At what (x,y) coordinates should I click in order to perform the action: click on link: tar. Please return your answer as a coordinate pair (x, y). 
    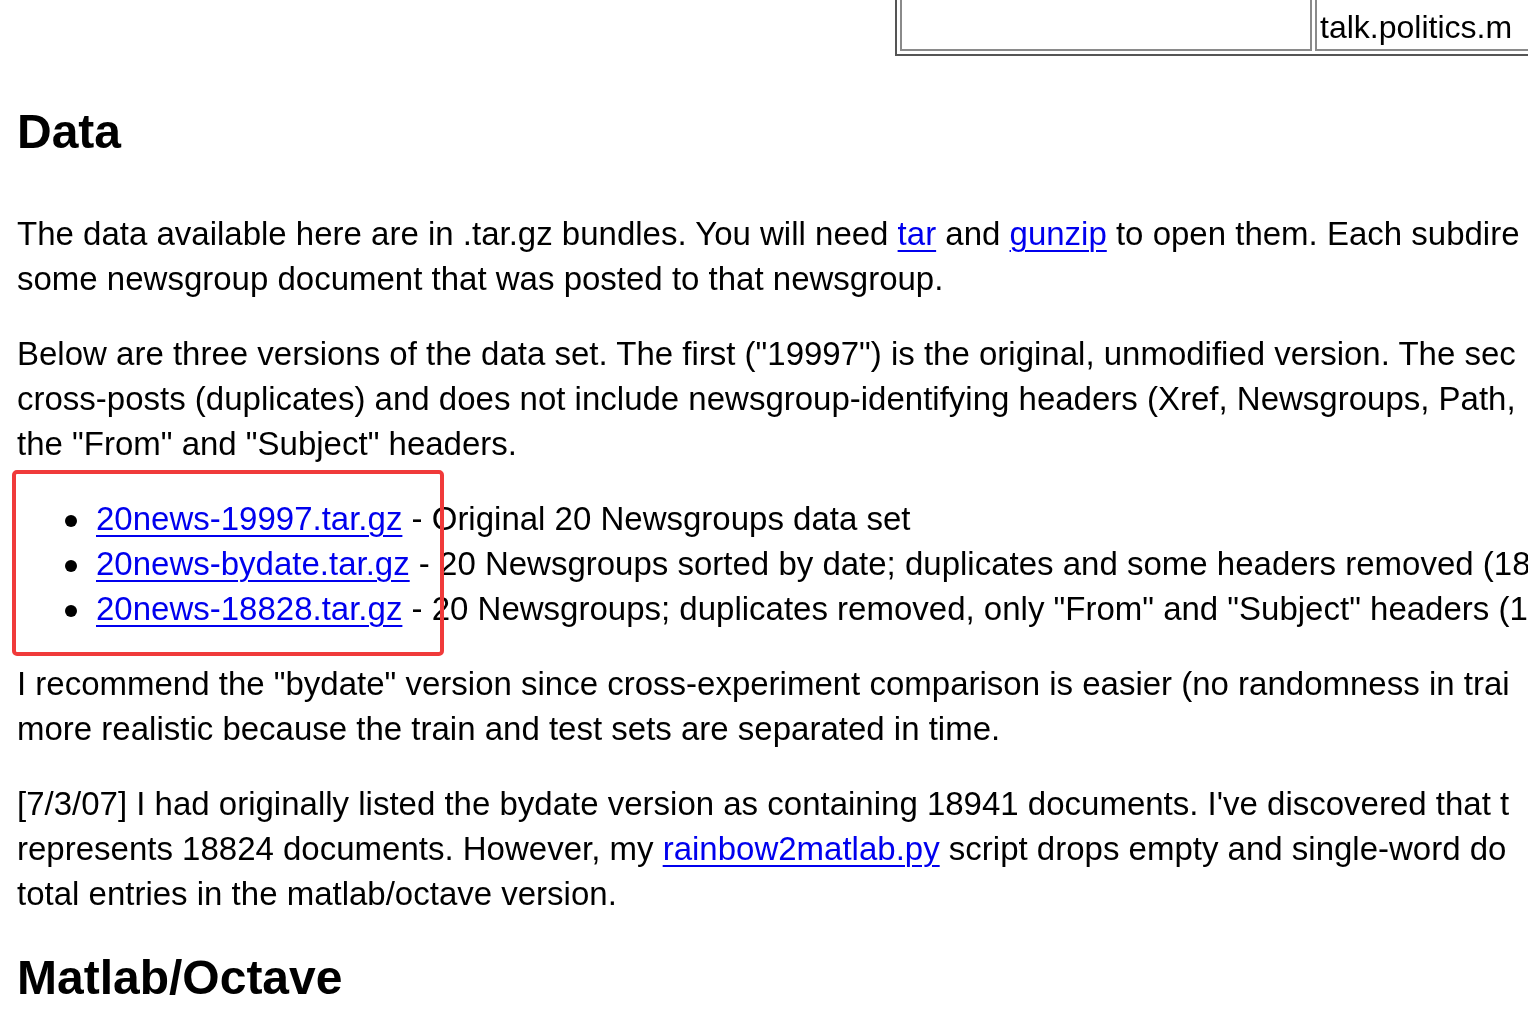
    Looking at the image, I should click on (917, 233).